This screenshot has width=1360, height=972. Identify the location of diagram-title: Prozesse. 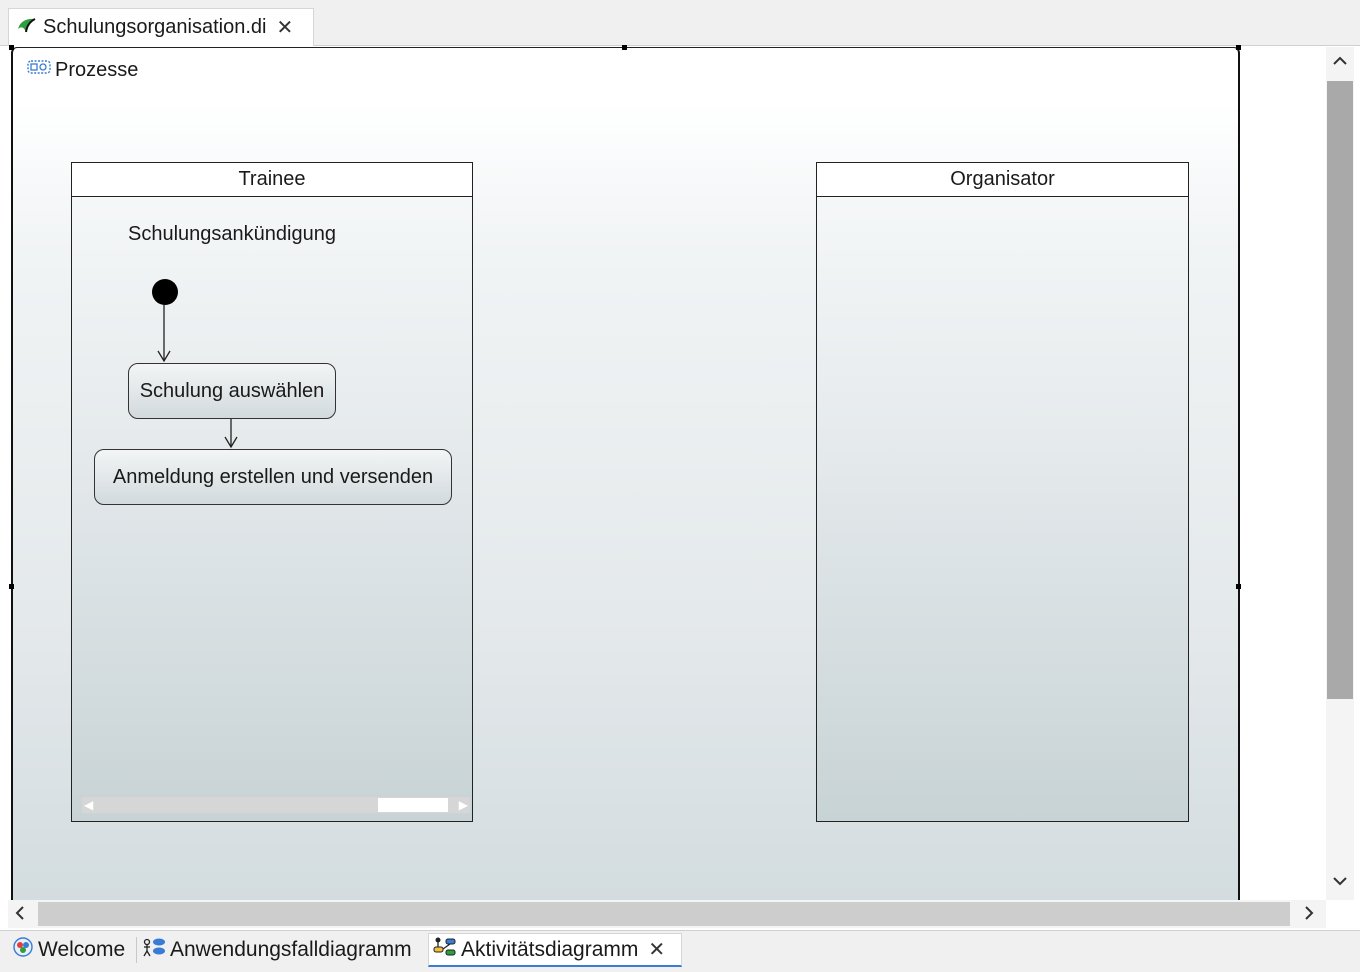
(82, 70).